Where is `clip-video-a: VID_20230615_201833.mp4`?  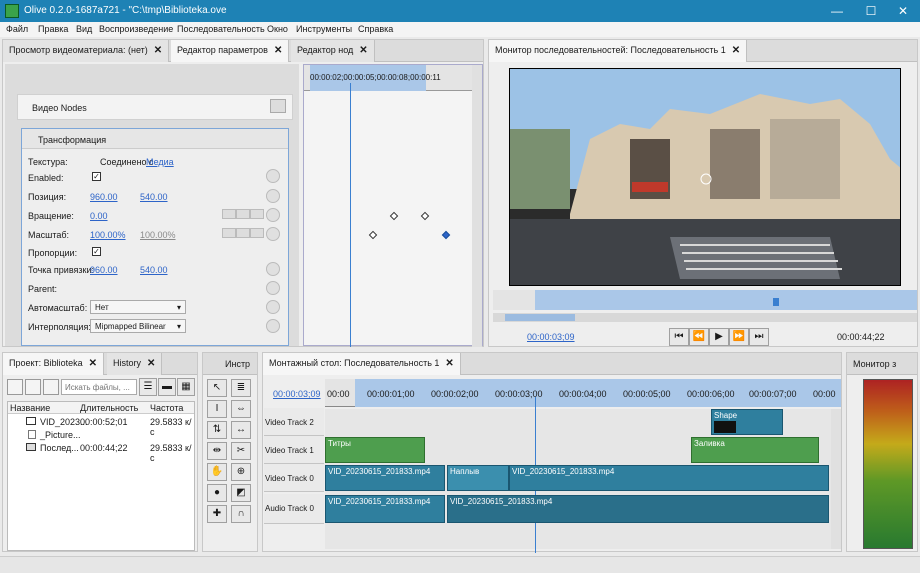
clip-video-a: VID_20230615_201833.mp4 is located at coordinates (385, 478).